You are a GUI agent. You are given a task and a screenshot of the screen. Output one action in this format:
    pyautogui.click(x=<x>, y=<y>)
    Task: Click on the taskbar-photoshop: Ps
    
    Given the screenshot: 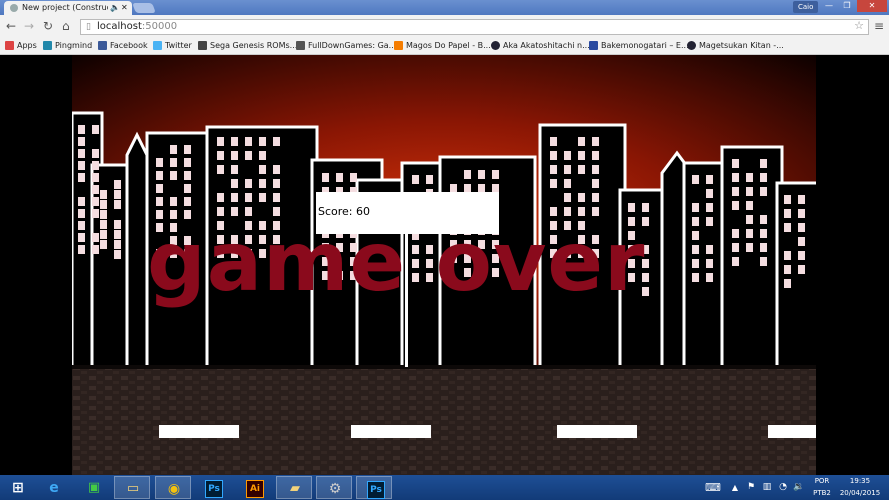 What is the action you would take?
    pyautogui.click(x=213, y=487)
    